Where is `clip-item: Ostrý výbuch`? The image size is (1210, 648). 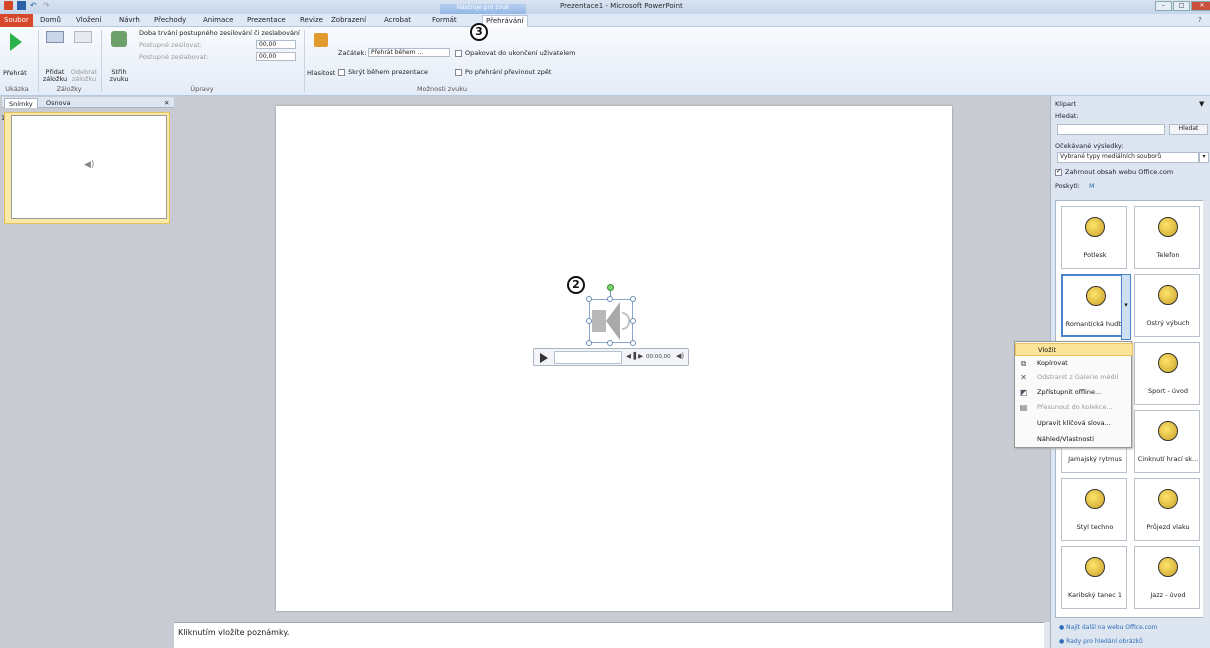 clip-item: Ostrý výbuch is located at coordinates (1167, 305).